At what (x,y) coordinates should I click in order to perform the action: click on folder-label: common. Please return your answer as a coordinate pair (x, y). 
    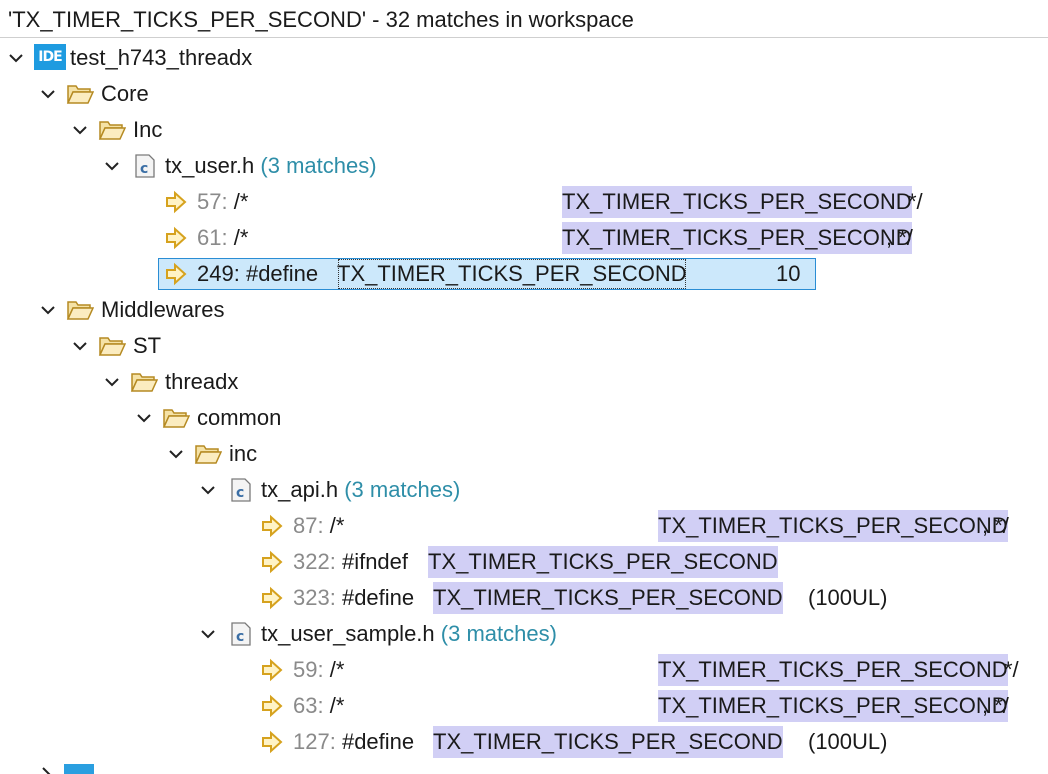
    Looking at the image, I should click on (239, 417).